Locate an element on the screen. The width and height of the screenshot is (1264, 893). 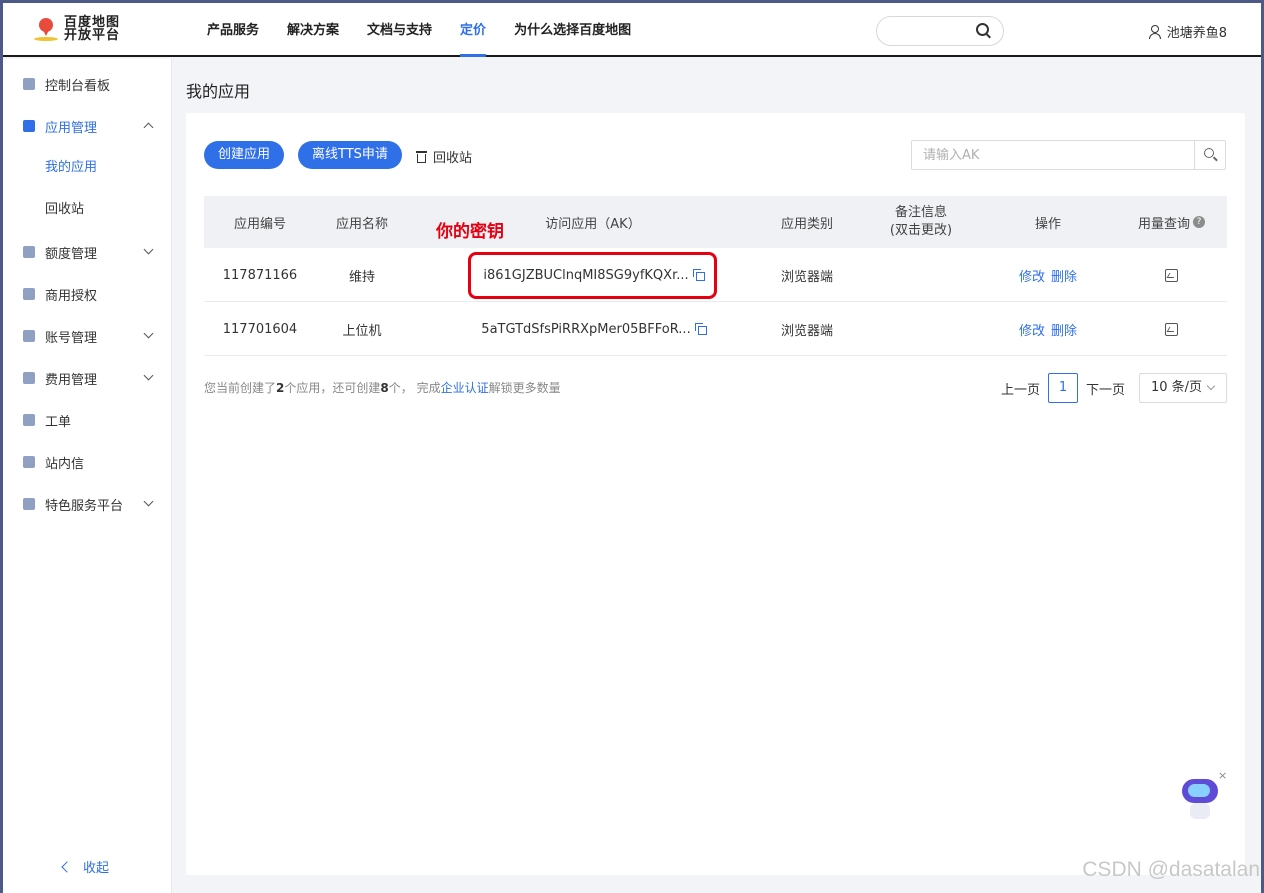
sidebar-subitem-recycle-bin: 回收站 is located at coordinates (87, 210).